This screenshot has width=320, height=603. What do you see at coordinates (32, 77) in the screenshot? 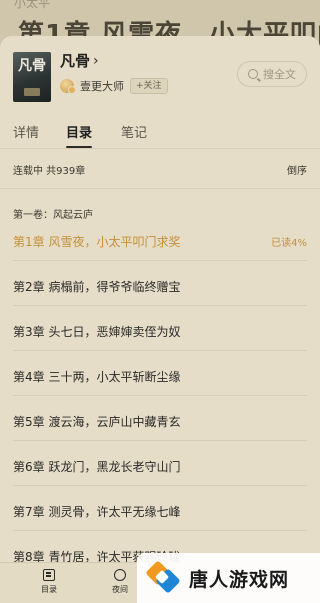
I see `book-cover: 凡骨` at bounding box center [32, 77].